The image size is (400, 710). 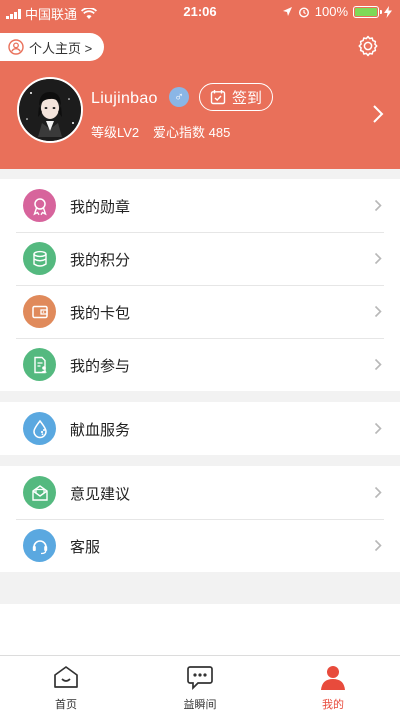 What do you see at coordinates (100, 494) in the screenshot?
I see `menu-item-label: 意见建议` at bounding box center [100, 494].